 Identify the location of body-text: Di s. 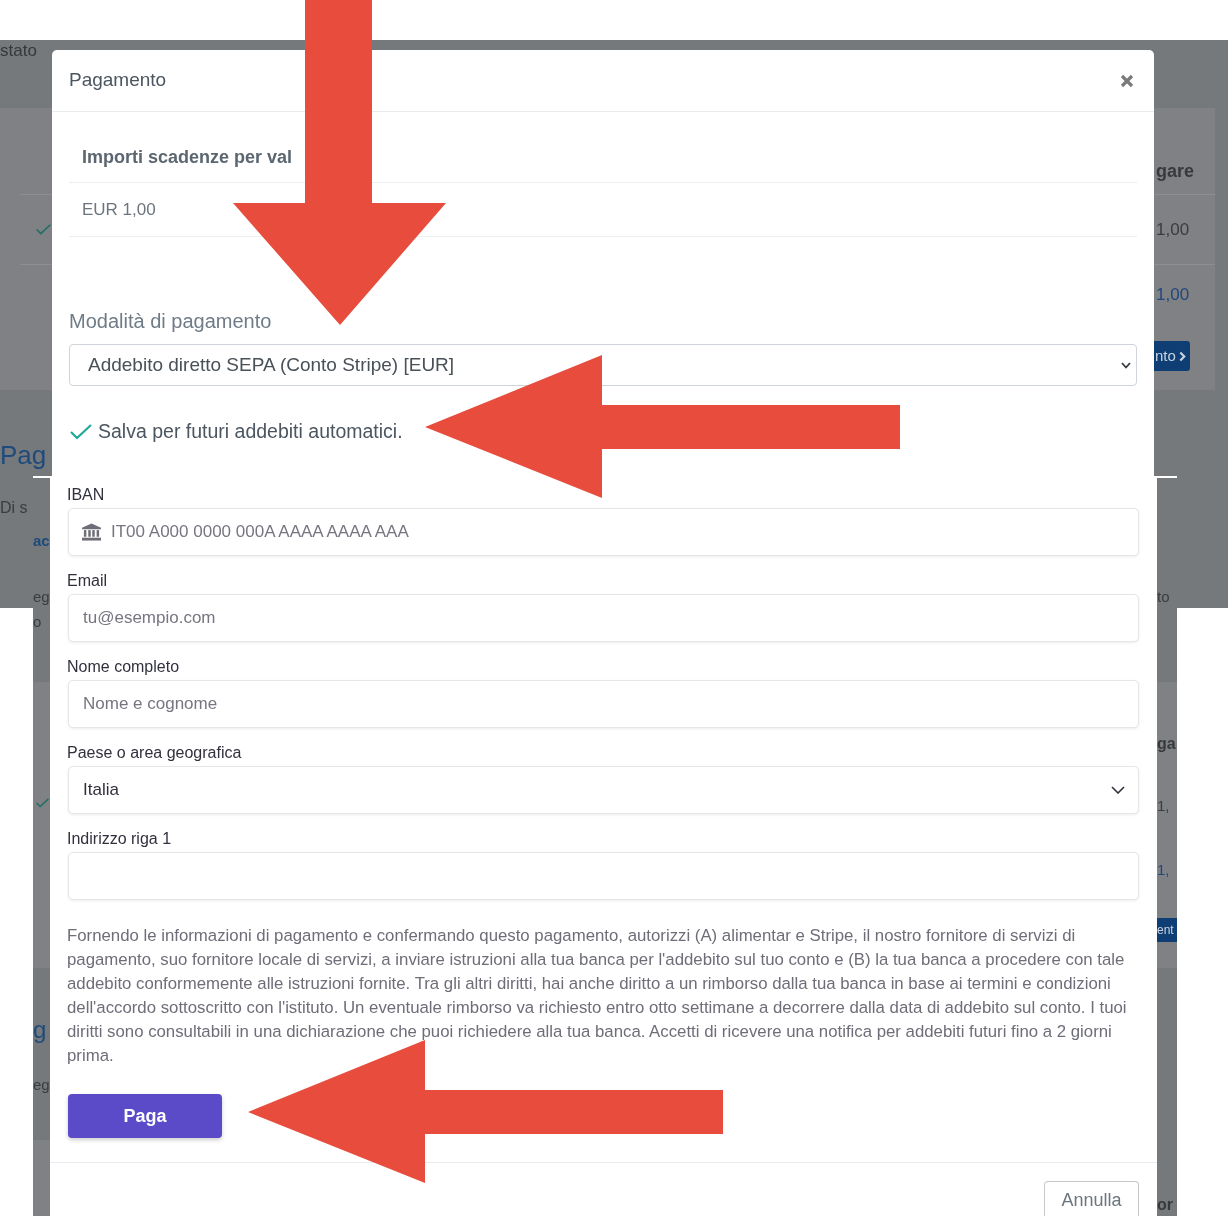
(14, 508).